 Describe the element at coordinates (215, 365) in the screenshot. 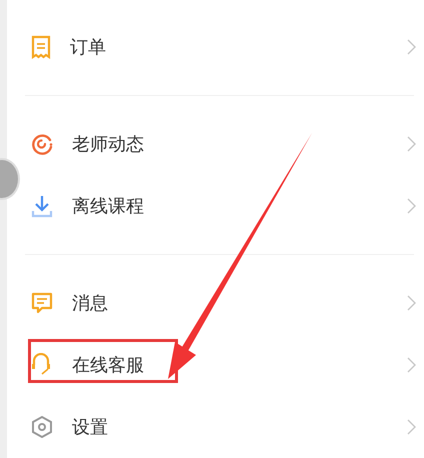

I see `menu-item: 在线客服` at that location.